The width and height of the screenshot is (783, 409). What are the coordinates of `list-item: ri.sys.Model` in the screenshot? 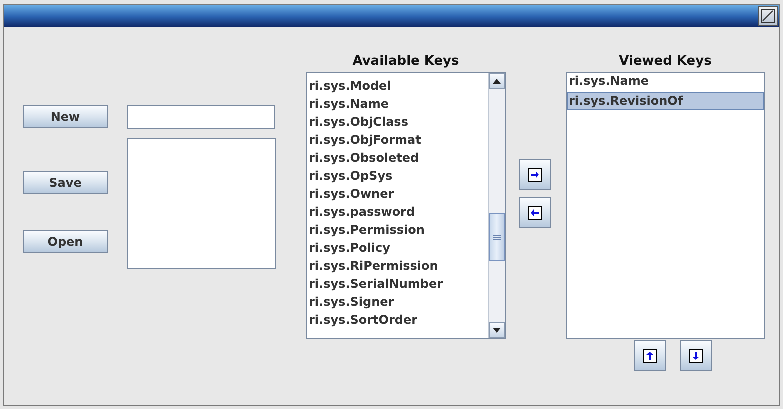 It's located at (397, 88).